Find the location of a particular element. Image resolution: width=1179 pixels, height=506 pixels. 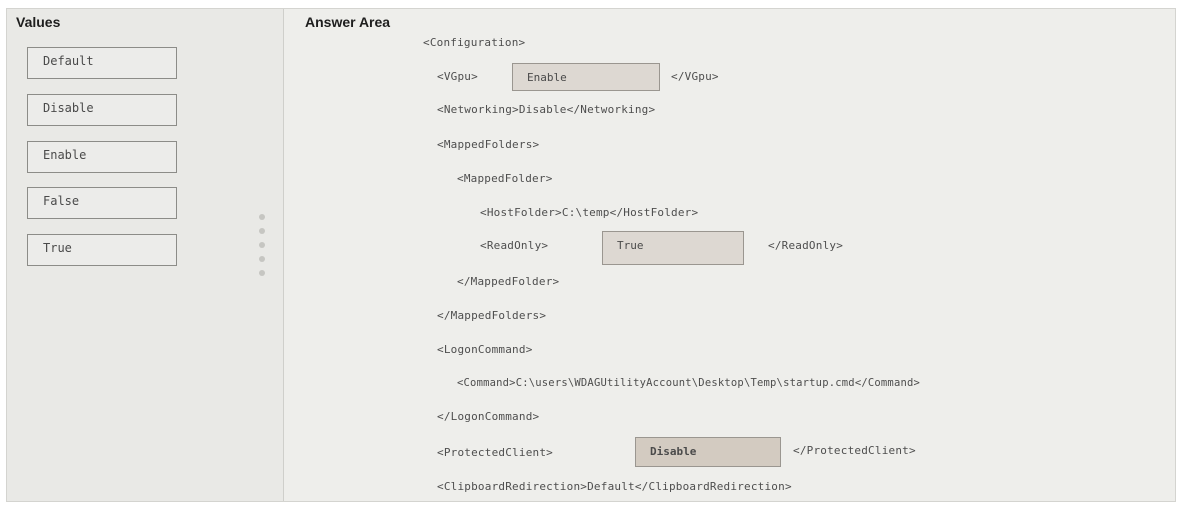

value-tile-default: Default is located at coordinates (102, 63).